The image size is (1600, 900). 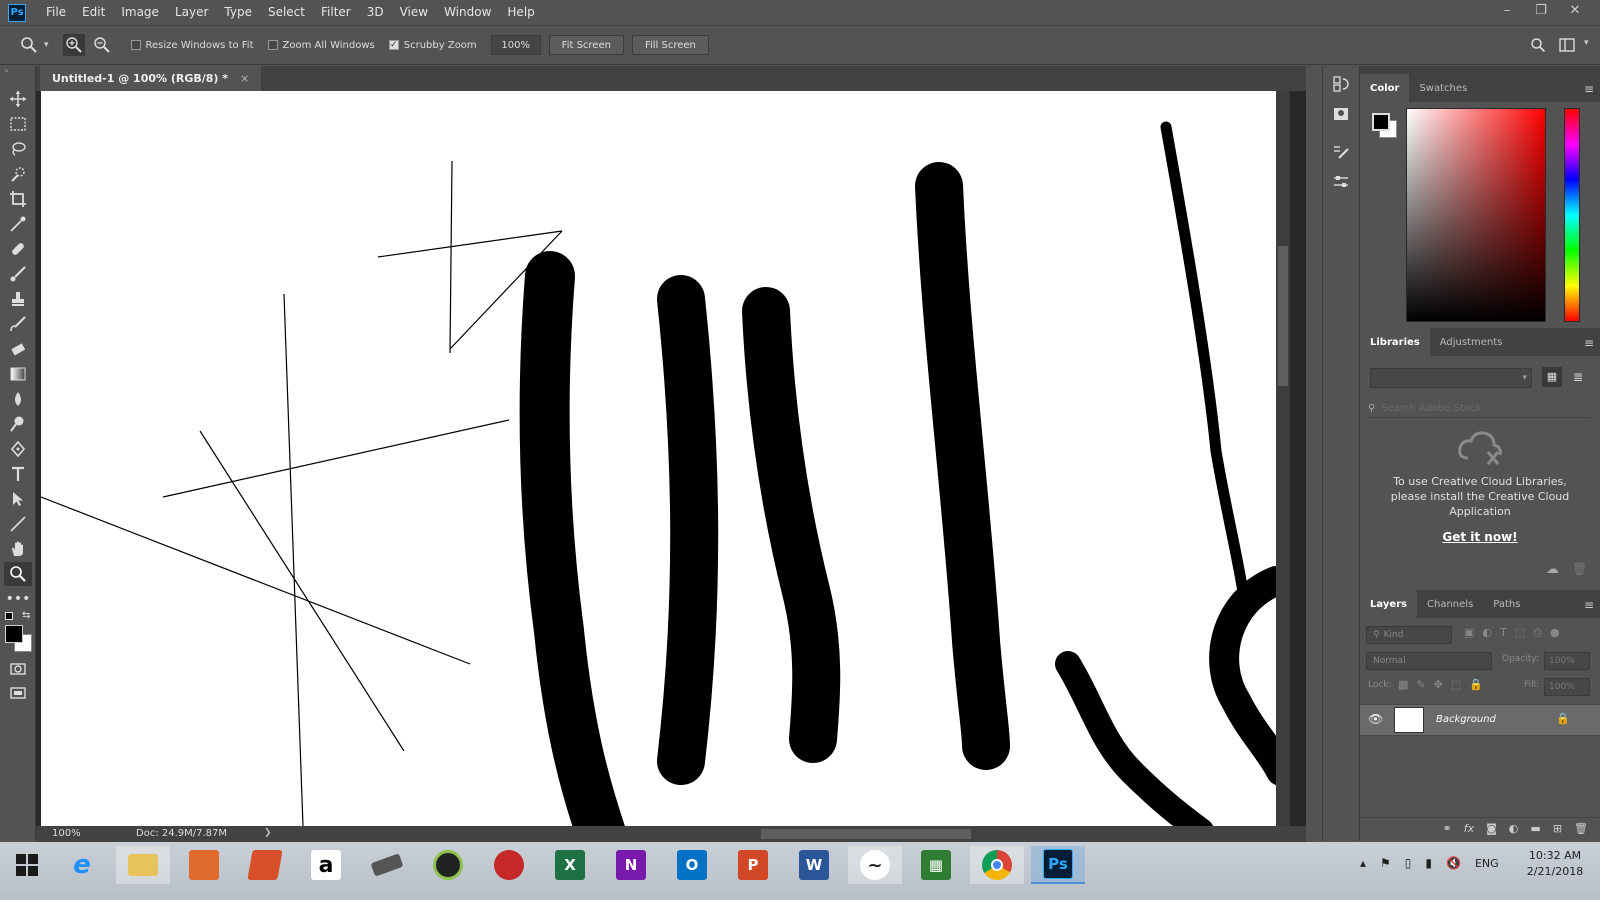 What do you see at coordinates (17, 76) in the screenshot?
I see `toolbar-collapse-icon: »` at bounding box center [17, 76].